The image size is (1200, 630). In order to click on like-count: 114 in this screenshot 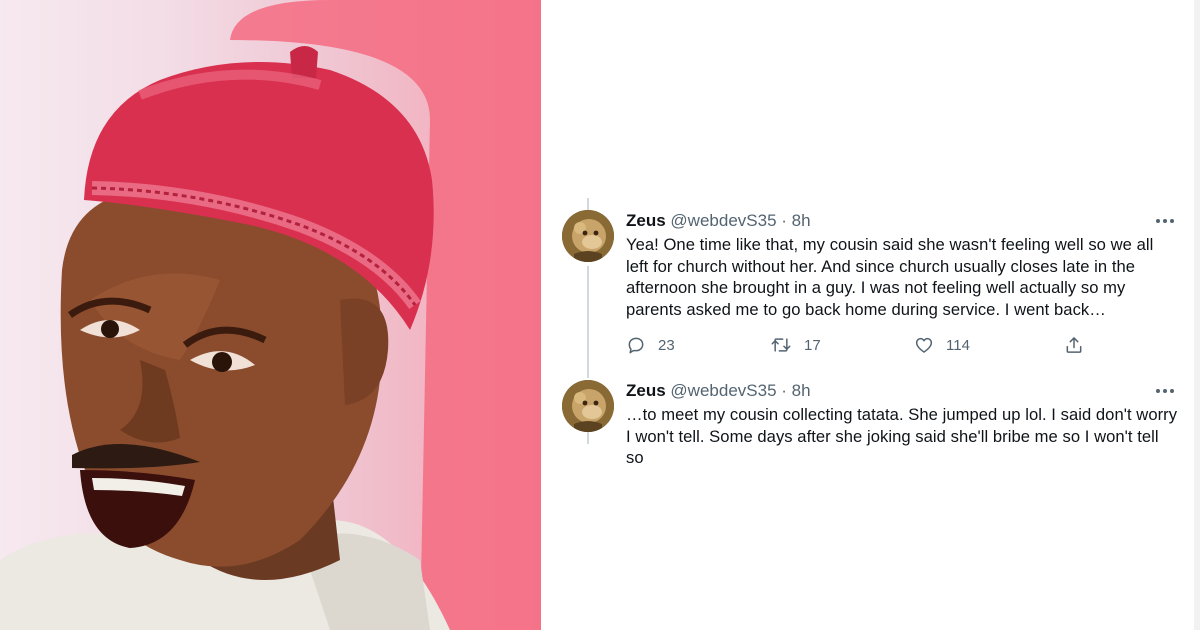, I will do `click(958, 345)`.